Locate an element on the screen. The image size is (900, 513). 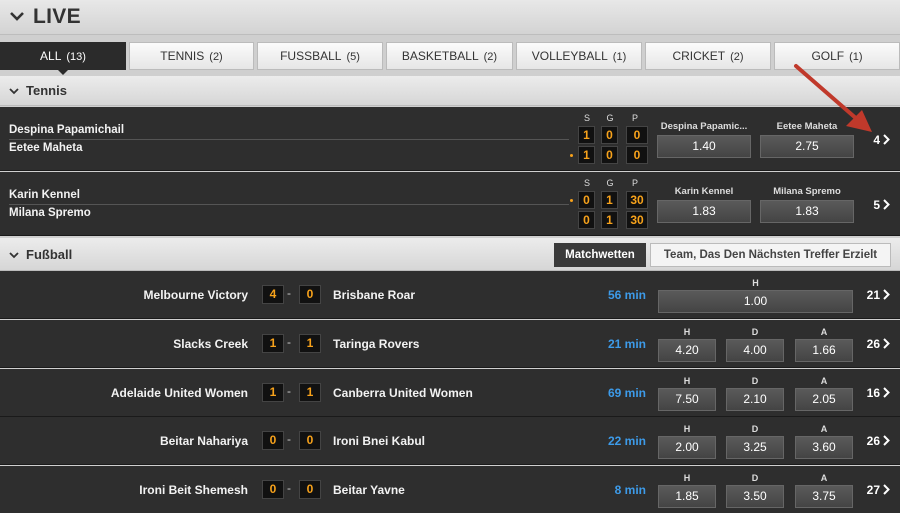
odds-away: A 3.75 is located at coordinates (824, 490).